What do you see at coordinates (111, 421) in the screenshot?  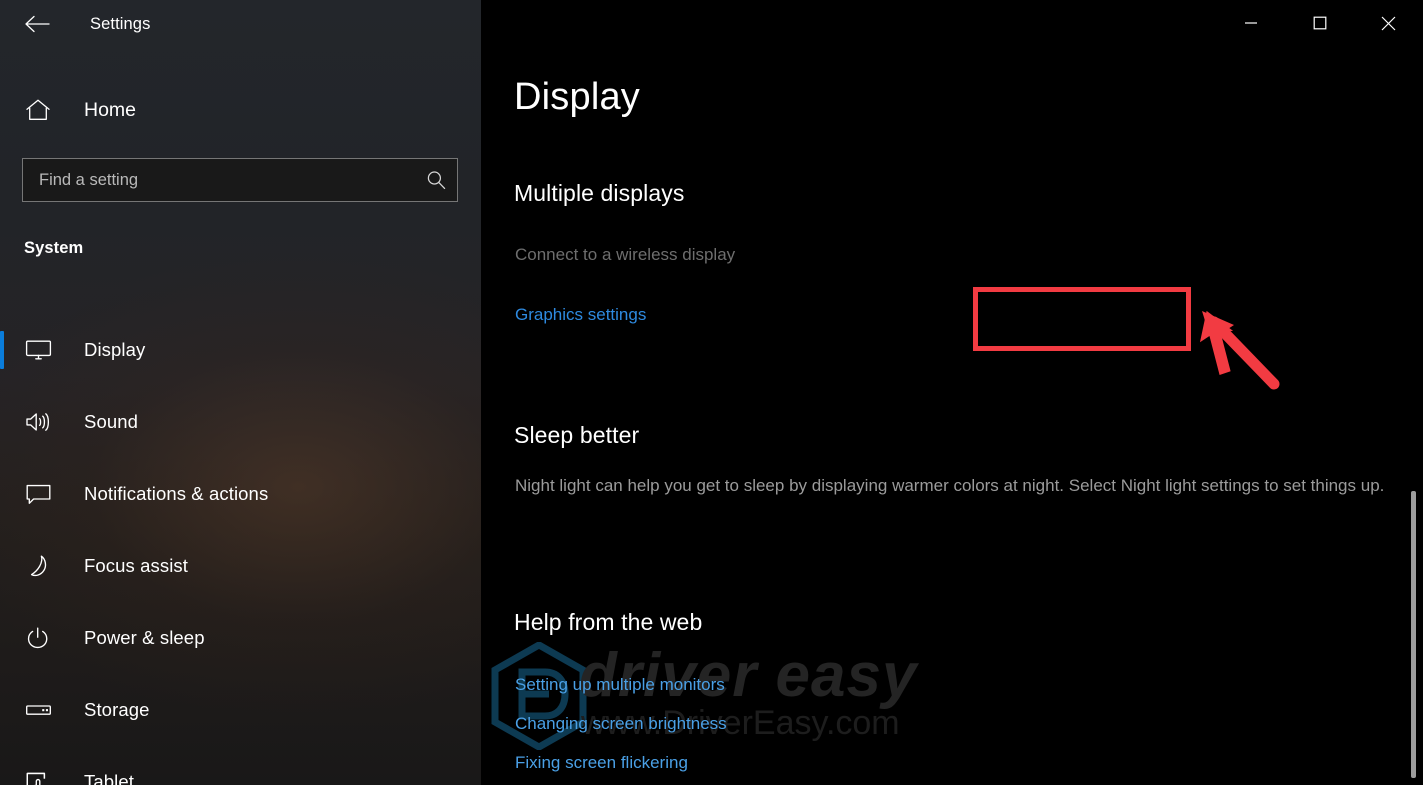 I see `sidebar-item-sound-label: Sound` at bounding box center [111, 421].